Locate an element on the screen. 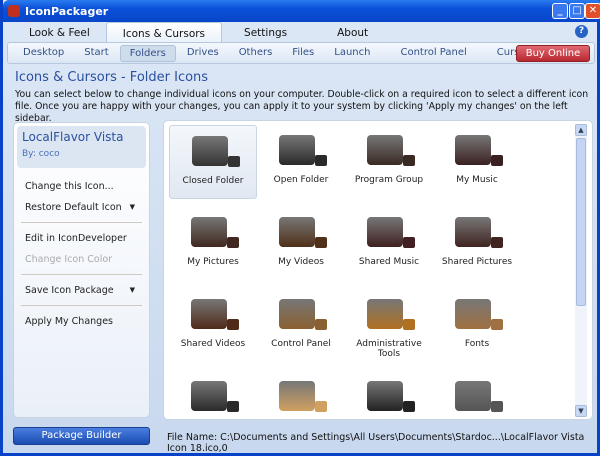 Image resolution: width=600 pixels, height=456 pixels. icon-item: Program Group is located at coordinates (389, 162).